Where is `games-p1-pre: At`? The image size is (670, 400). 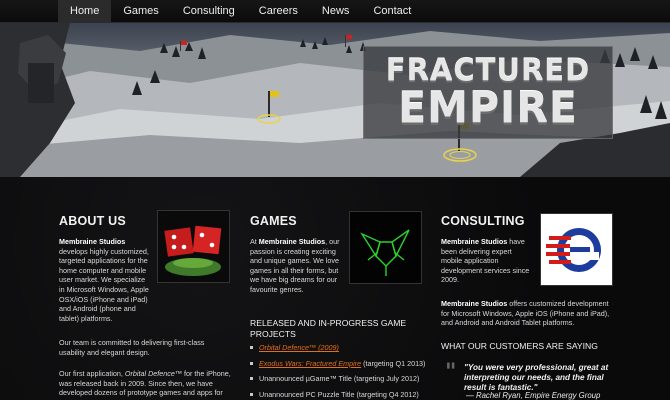
games-p1-pre: At is located at coordinates (254, 241).